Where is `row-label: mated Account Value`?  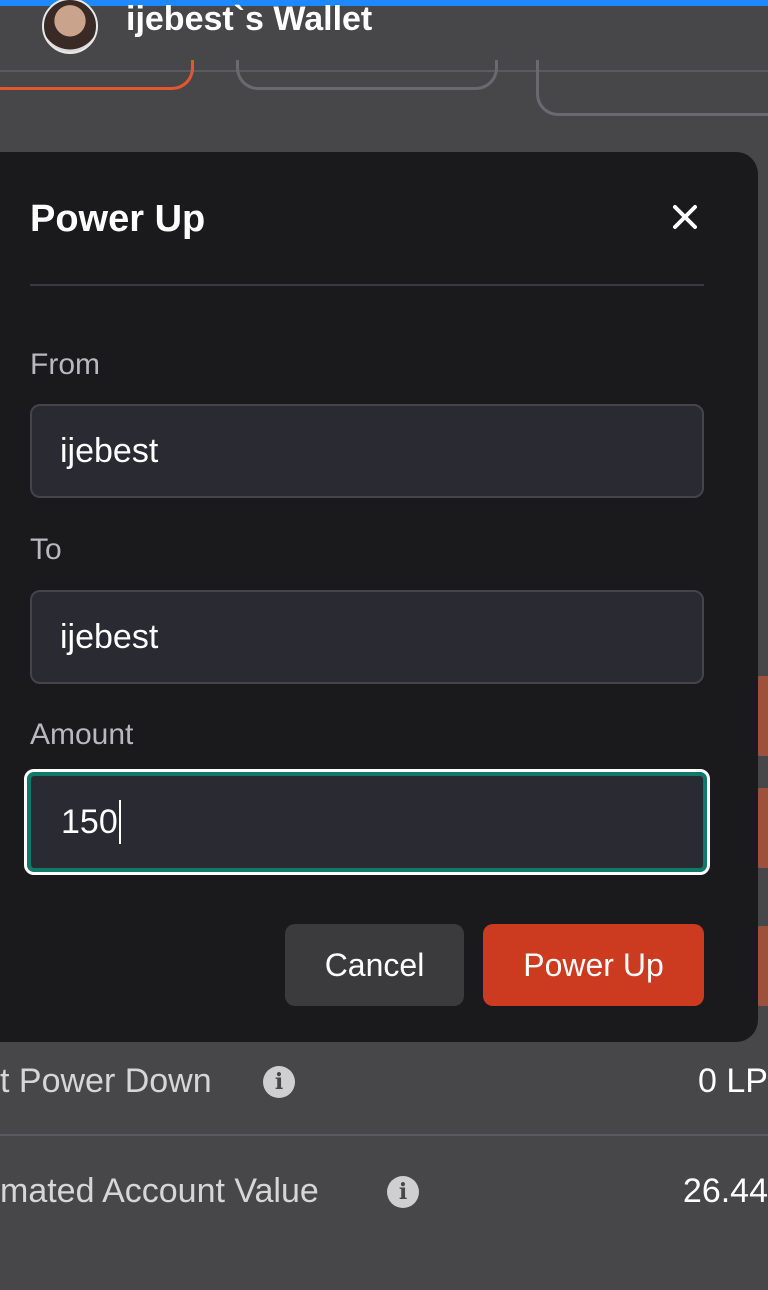
row-label: mated Account Value is located at coordinates (159, 1191).